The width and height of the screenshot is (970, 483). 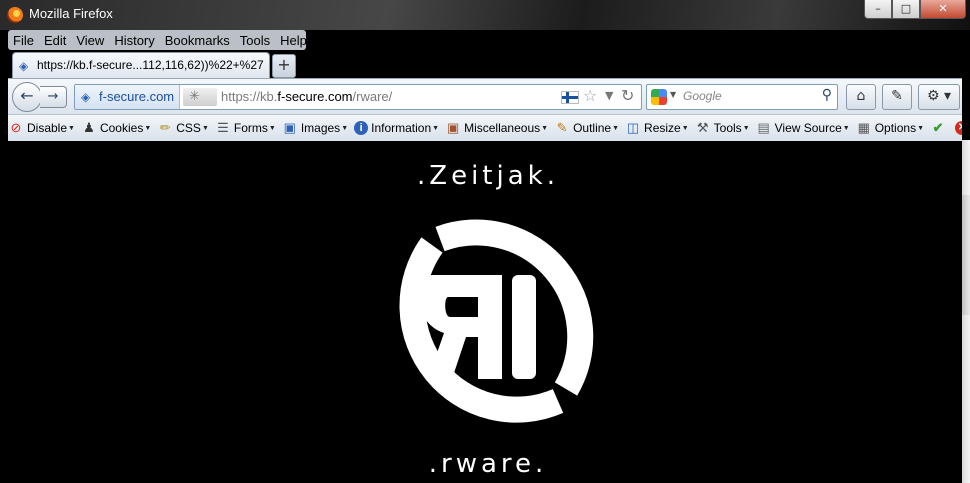 I want to click on menu-edit: Edit, so click(x=55, y=40).